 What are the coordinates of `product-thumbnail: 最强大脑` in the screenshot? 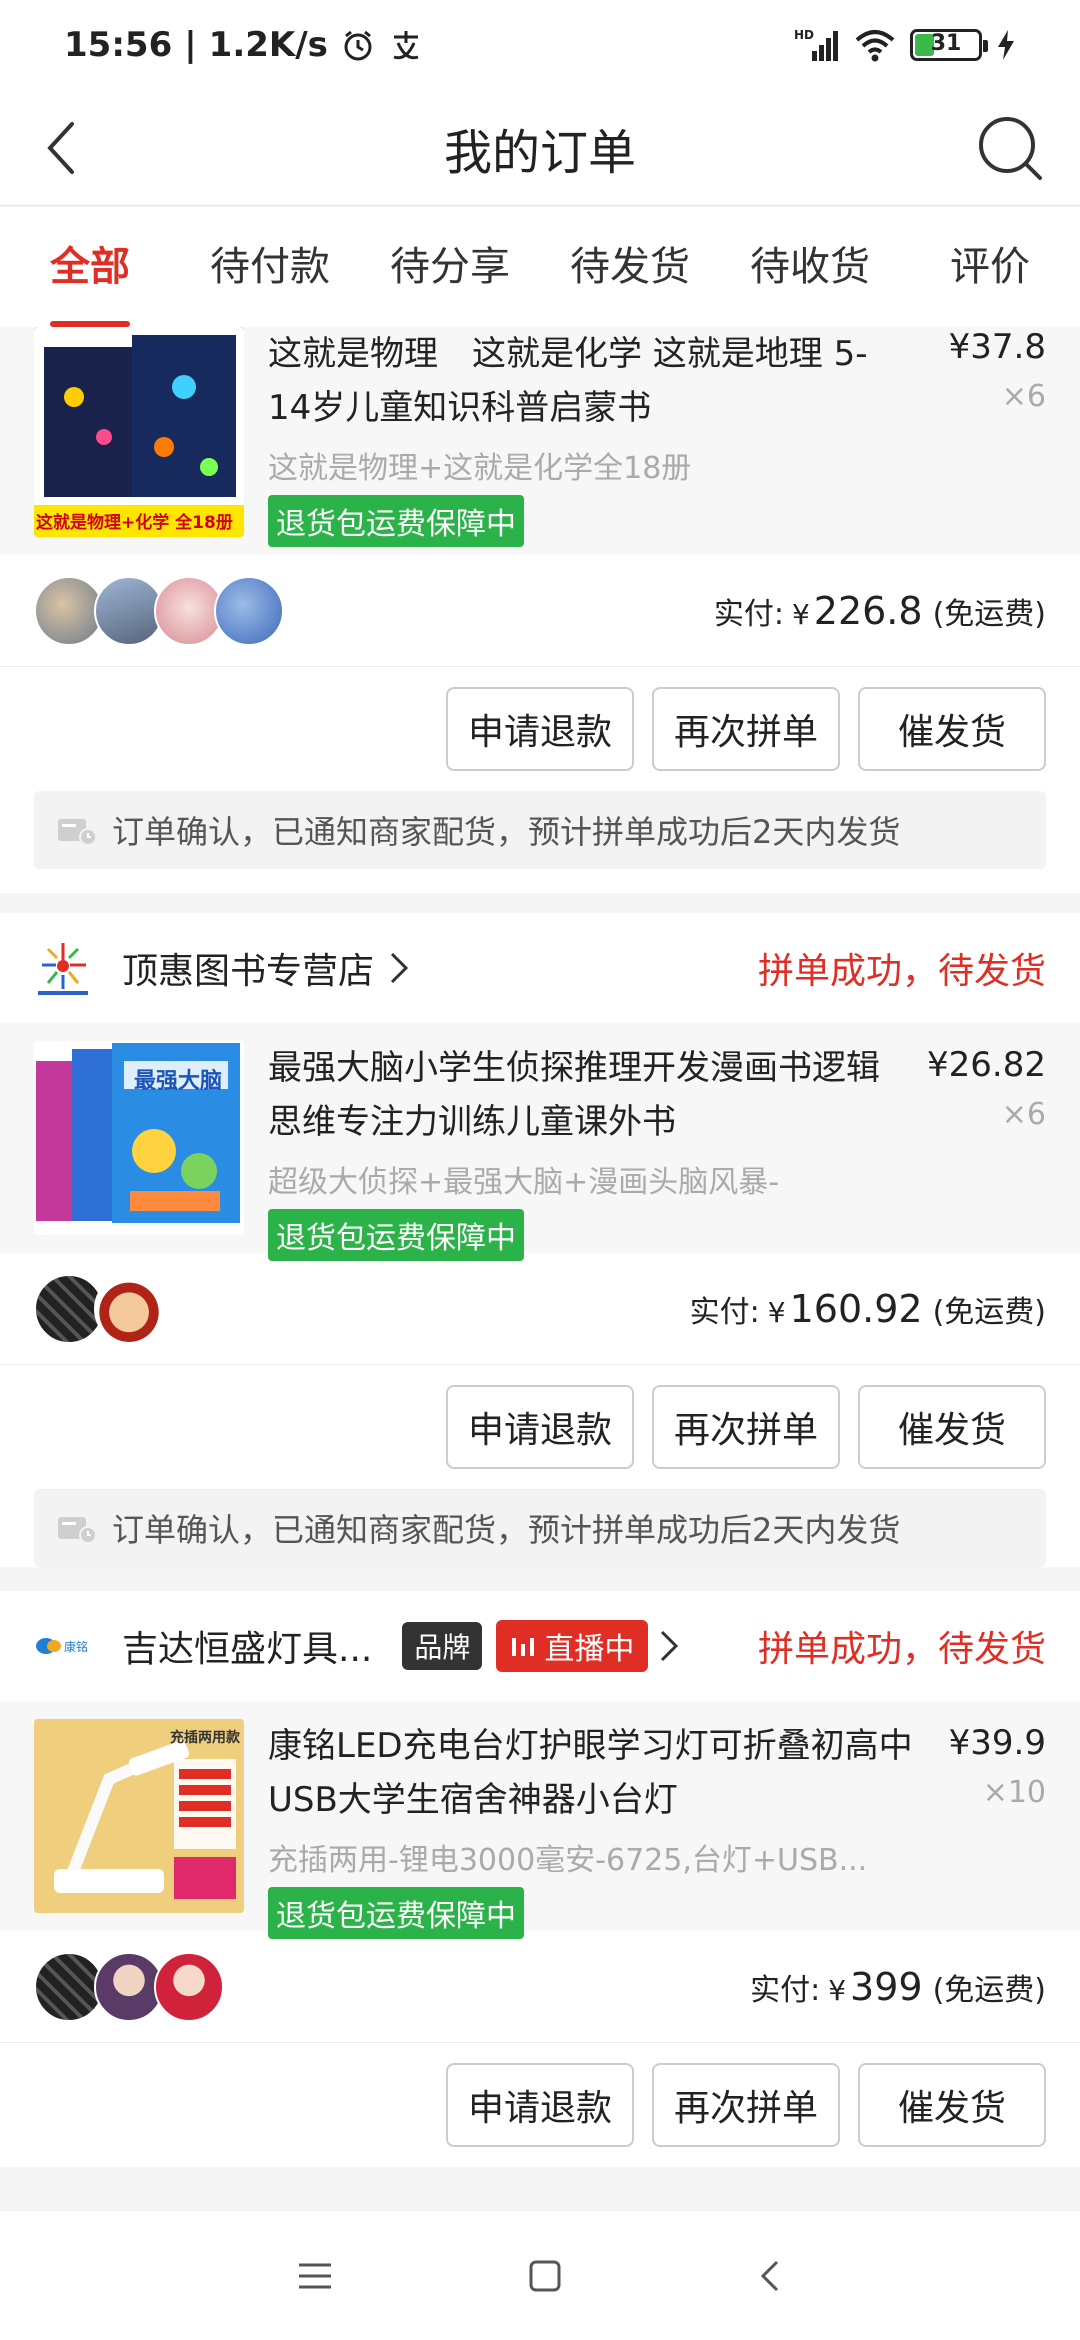 It's located at (139, 1138).